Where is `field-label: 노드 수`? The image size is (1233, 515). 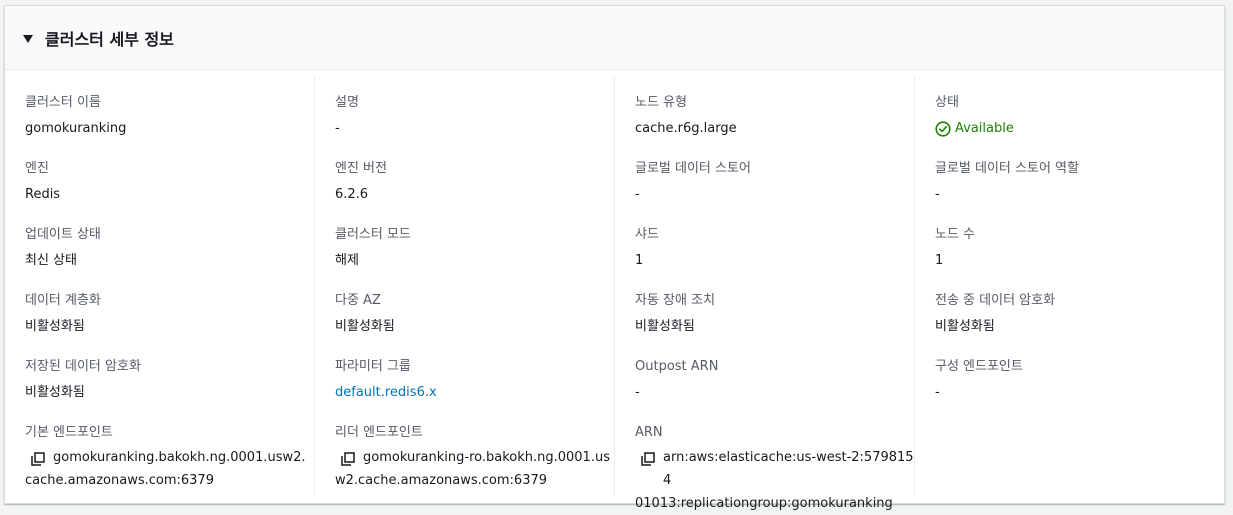 field-label: 노드 수 is located at coordinates (955, 234).